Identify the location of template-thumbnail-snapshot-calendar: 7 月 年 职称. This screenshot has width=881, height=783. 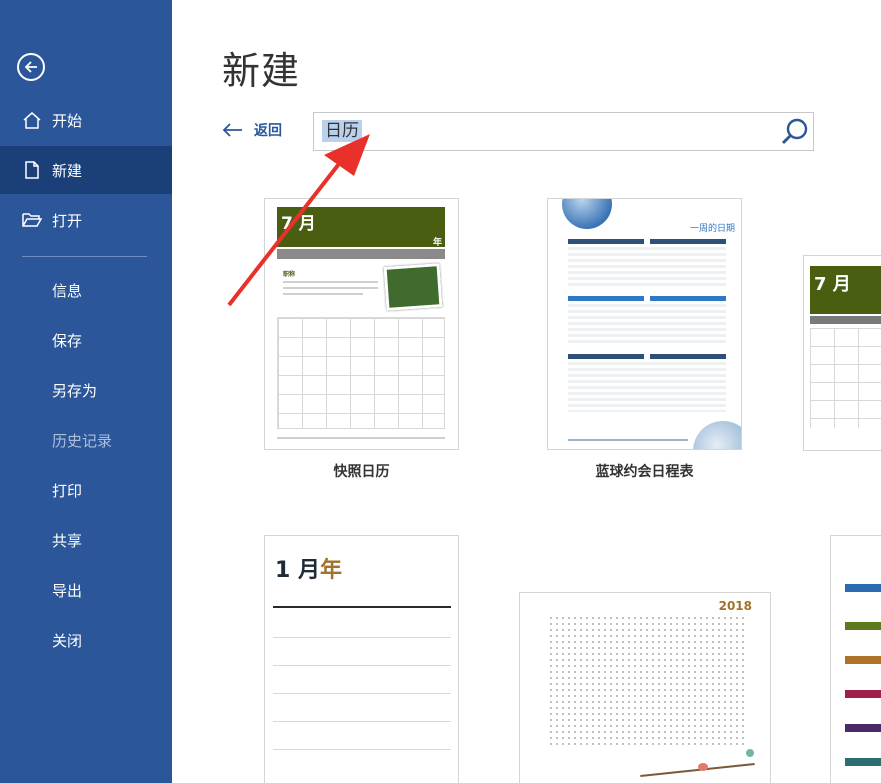
(361, 324).